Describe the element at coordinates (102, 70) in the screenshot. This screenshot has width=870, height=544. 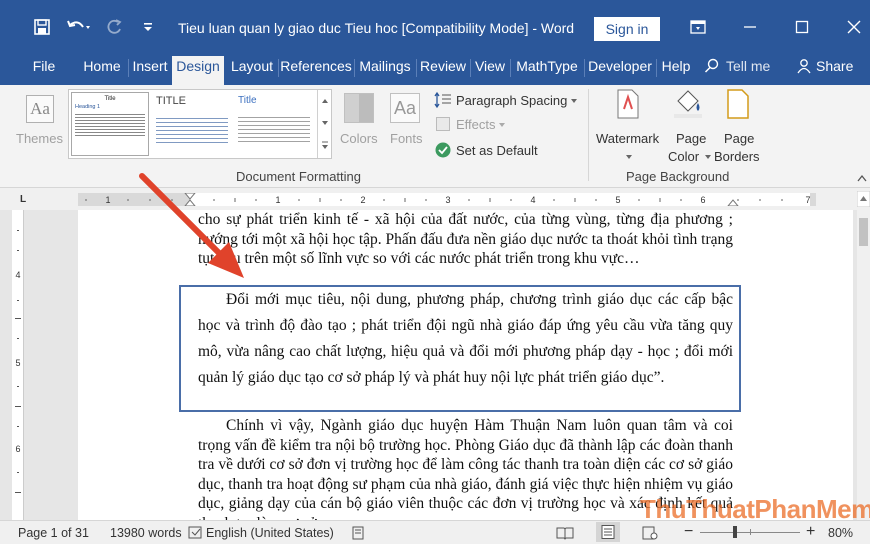
I see `tab-home: Home` at that location.